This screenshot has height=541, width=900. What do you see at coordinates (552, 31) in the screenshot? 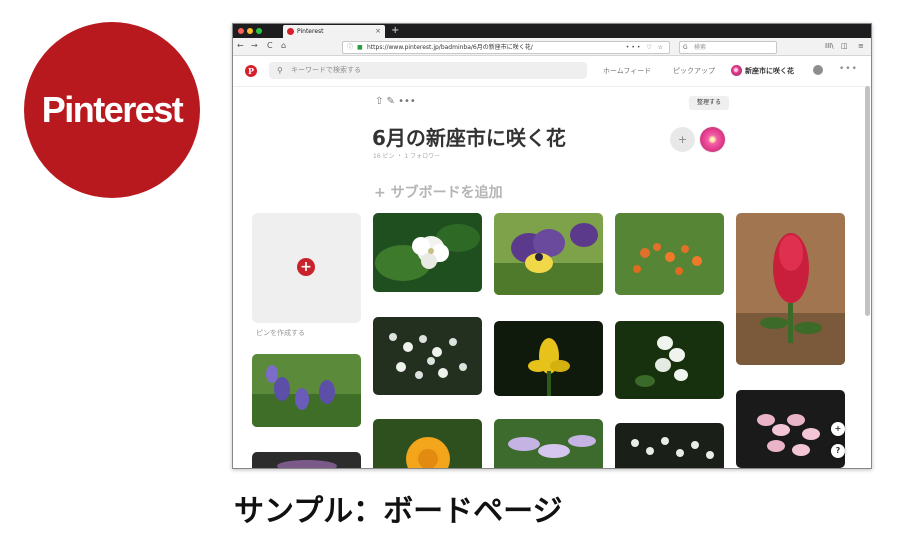
I see `tab-bar: Pinterest × +` at bounding box center [552, 31].